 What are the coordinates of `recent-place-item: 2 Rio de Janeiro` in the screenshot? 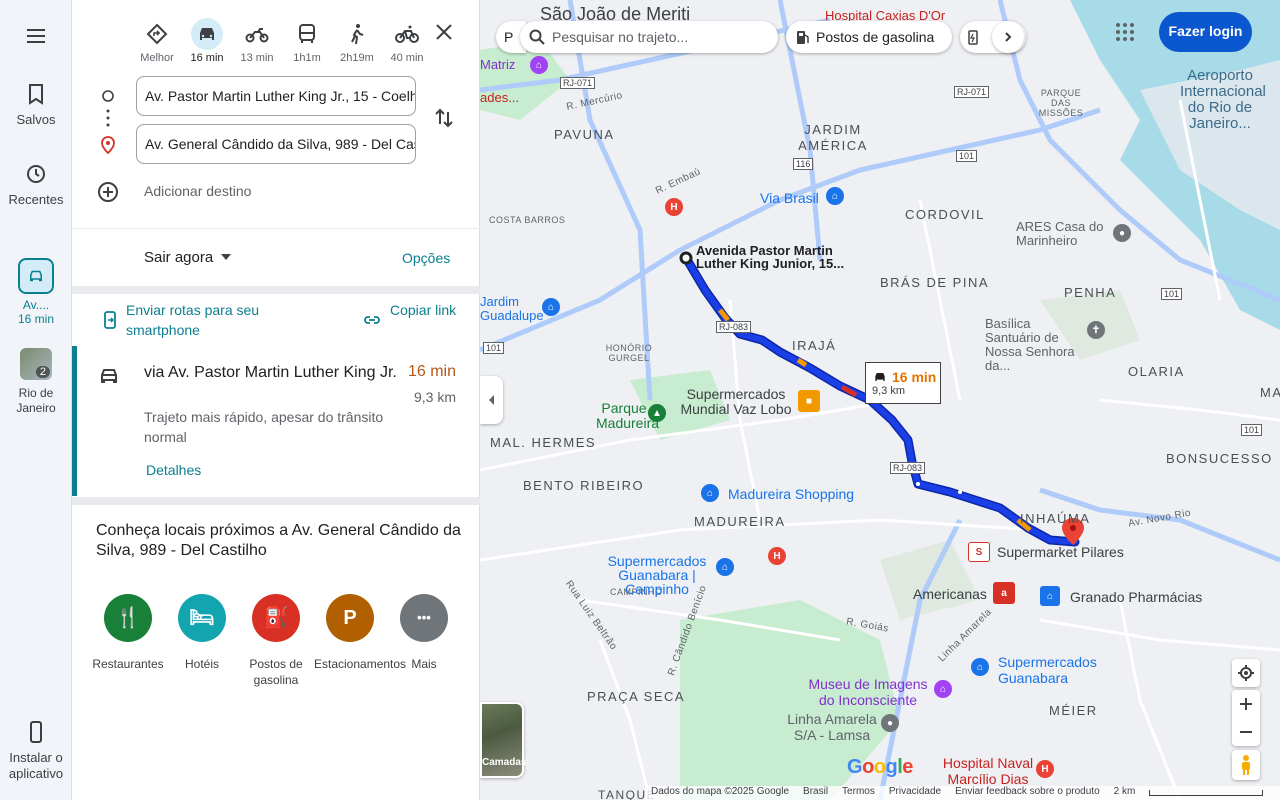 It's located at (36, 382).